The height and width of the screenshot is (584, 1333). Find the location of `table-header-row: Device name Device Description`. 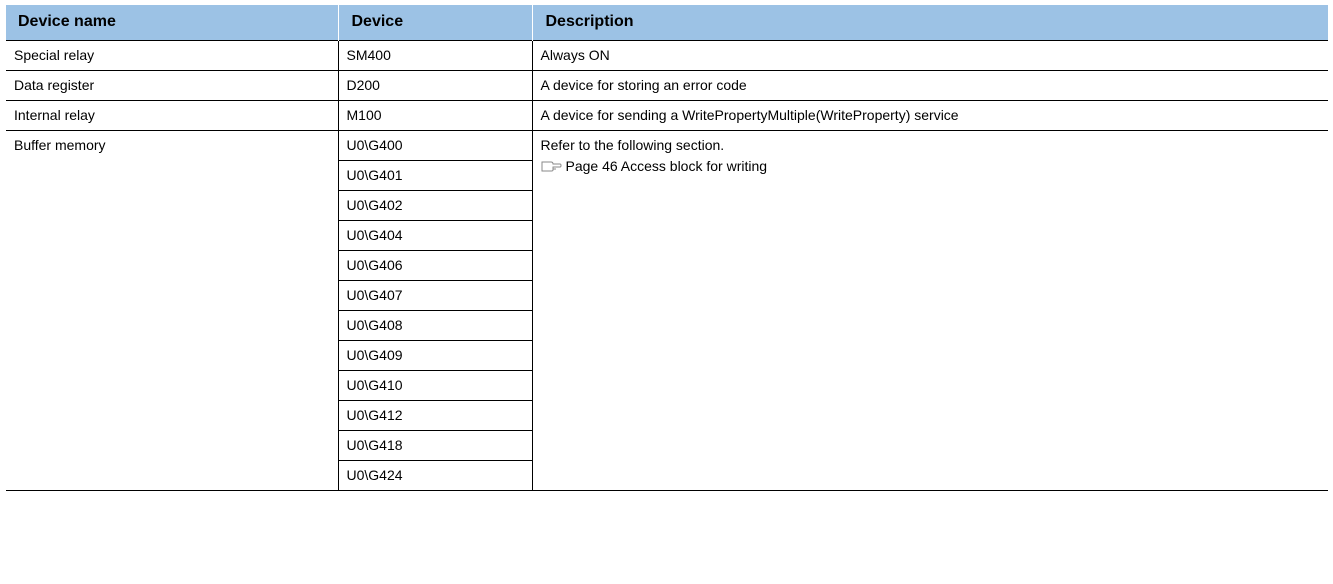

table-header-row: Device name Device Description is located at coordinates (667, 22).